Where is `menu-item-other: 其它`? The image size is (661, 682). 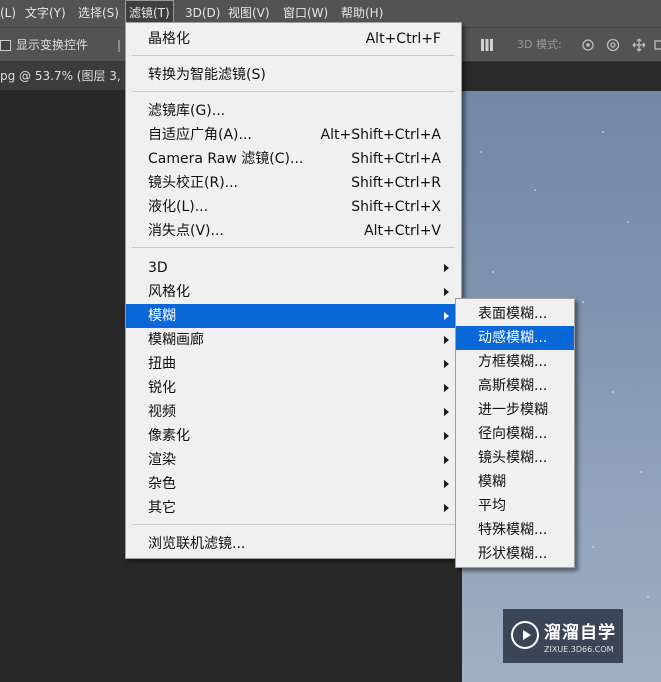 menu-item-other: 其它 is located at coordinates (293, 508).